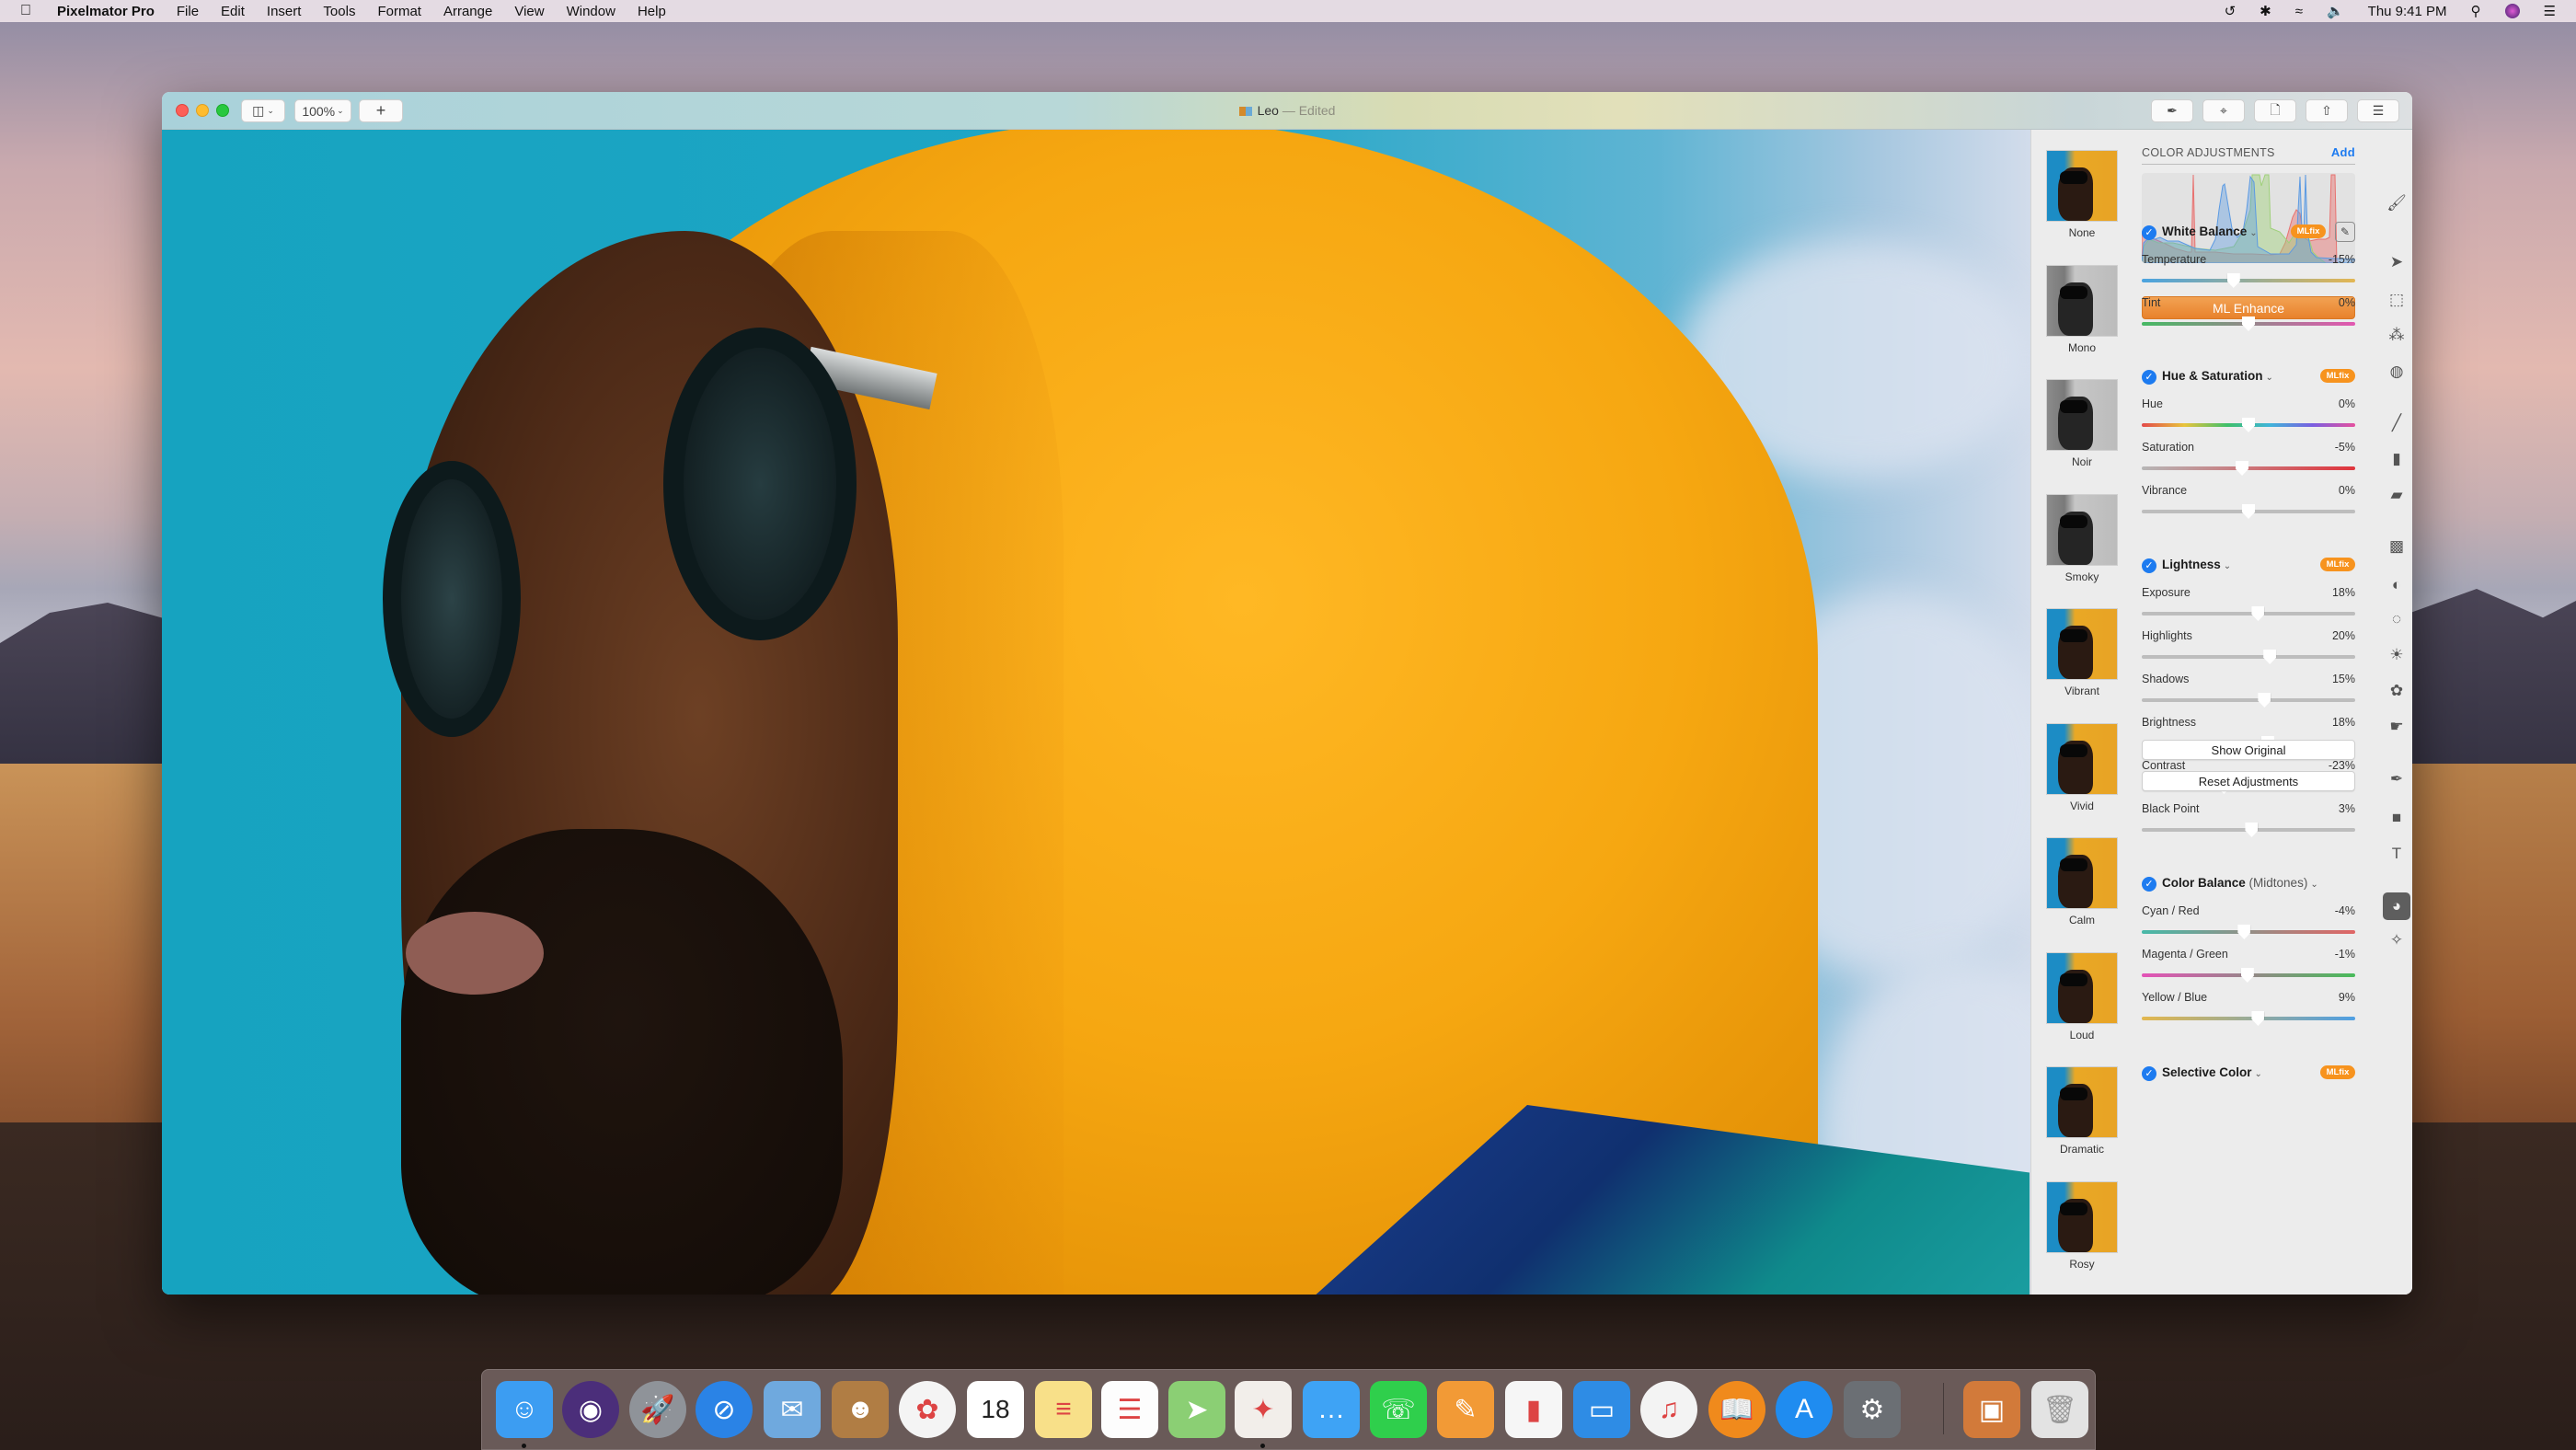 Image resolution: width=2576 pixels, height=1450 pixels. Describe the element at coordinates (2074, 882) in the screenshot. I see `preset-calm: Calm` at that location.